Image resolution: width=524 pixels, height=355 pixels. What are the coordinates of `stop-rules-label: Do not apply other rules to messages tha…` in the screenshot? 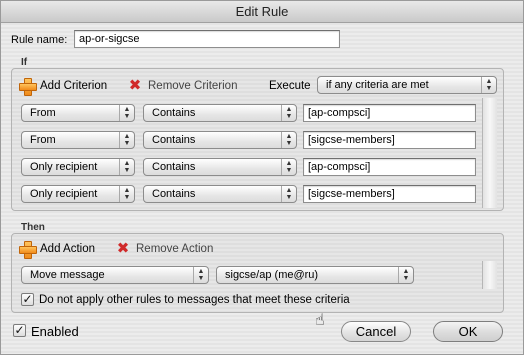 It's located at (194, 300).